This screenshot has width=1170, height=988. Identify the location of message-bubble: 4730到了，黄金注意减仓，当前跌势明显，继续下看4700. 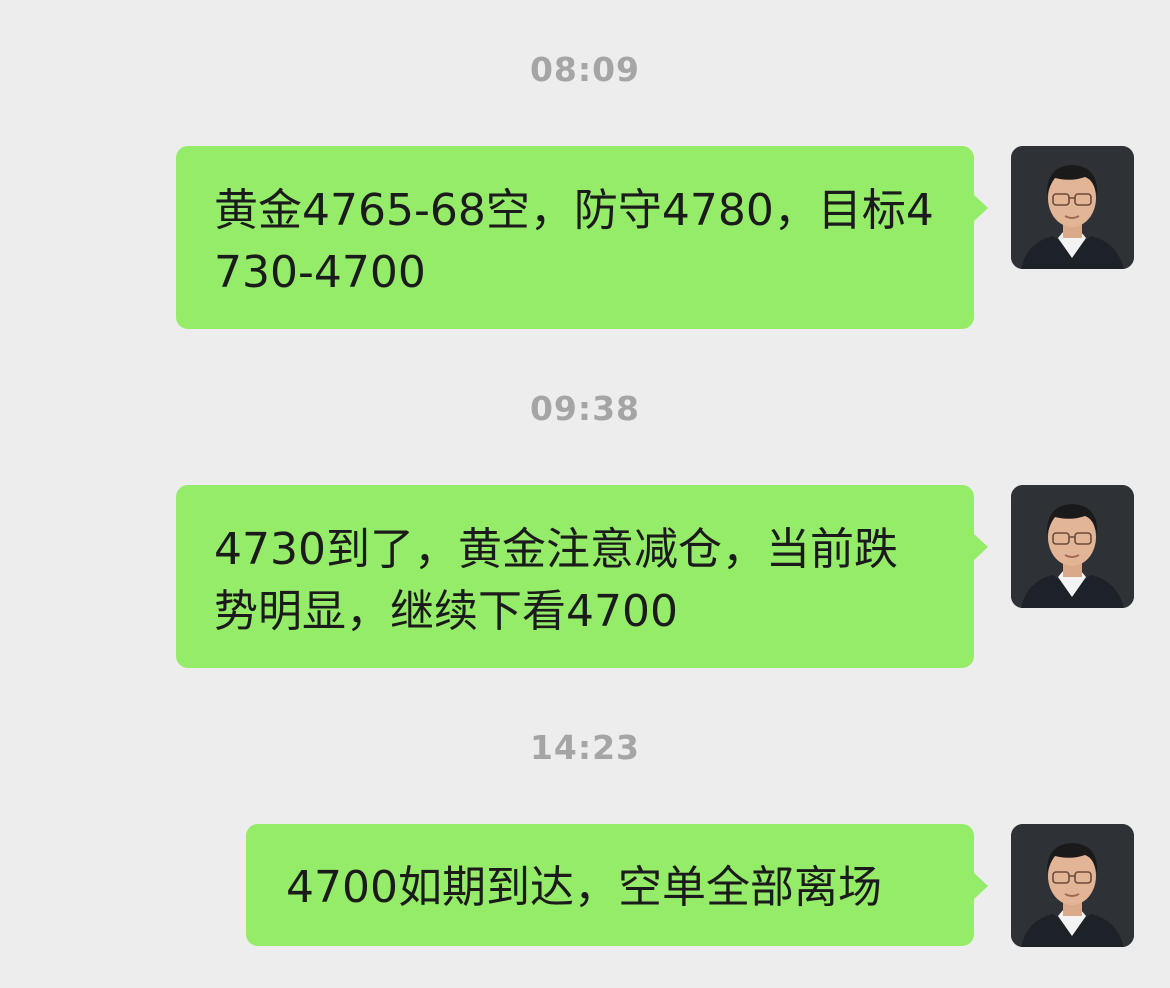
(582, 576).